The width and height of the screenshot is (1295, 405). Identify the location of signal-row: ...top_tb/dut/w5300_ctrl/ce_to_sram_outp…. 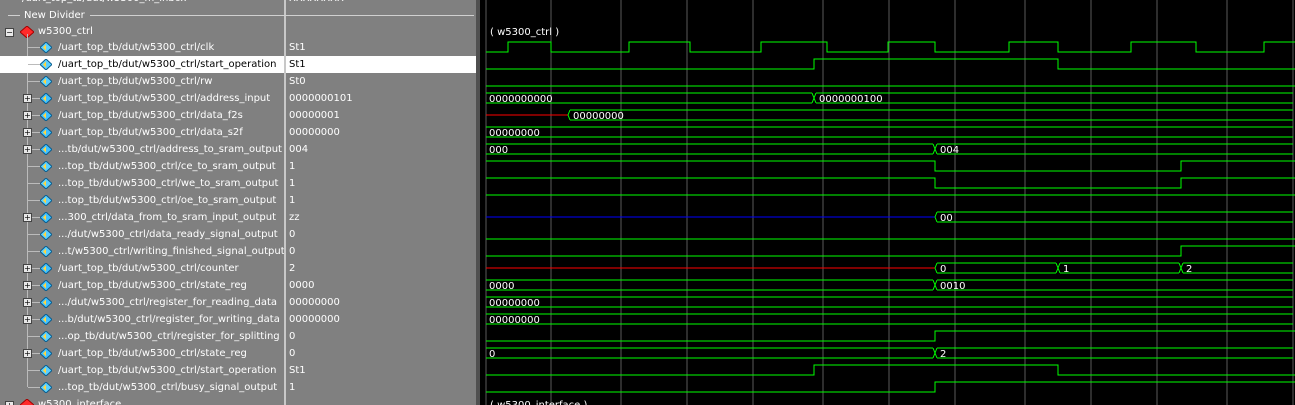
(142, 166).